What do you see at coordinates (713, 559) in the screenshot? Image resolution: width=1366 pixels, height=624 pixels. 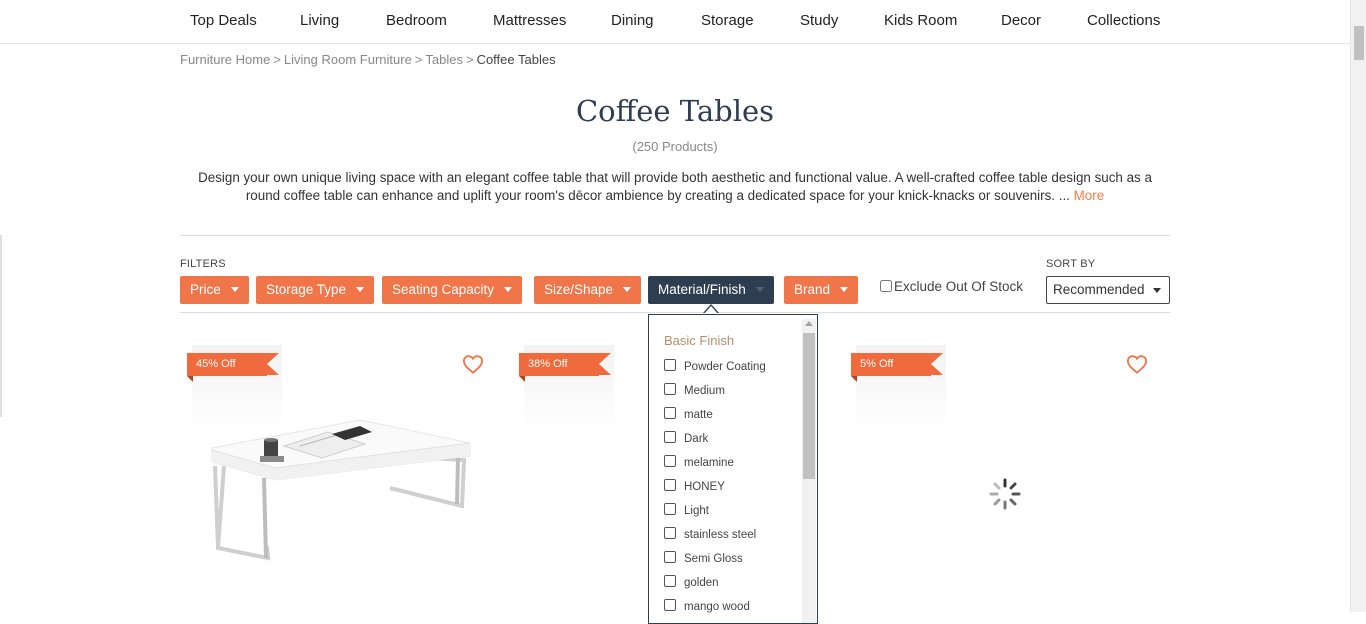 I see `option-label: Semi Gloss` at bounding box center [713, 559].